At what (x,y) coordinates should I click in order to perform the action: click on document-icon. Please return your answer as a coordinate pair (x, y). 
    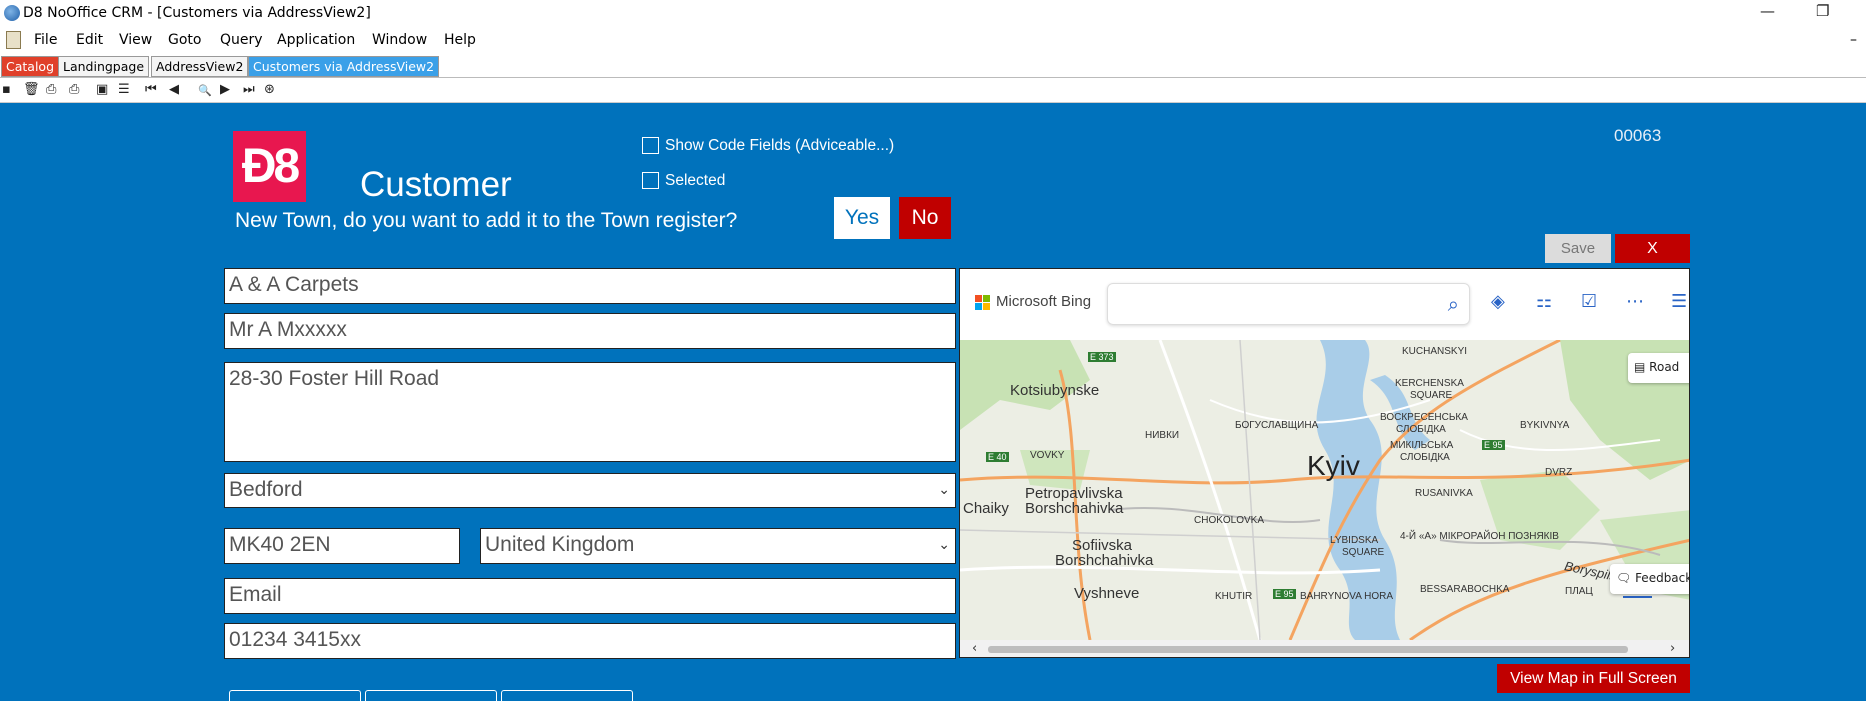
    Looking at the image, I should click on (13, 40).